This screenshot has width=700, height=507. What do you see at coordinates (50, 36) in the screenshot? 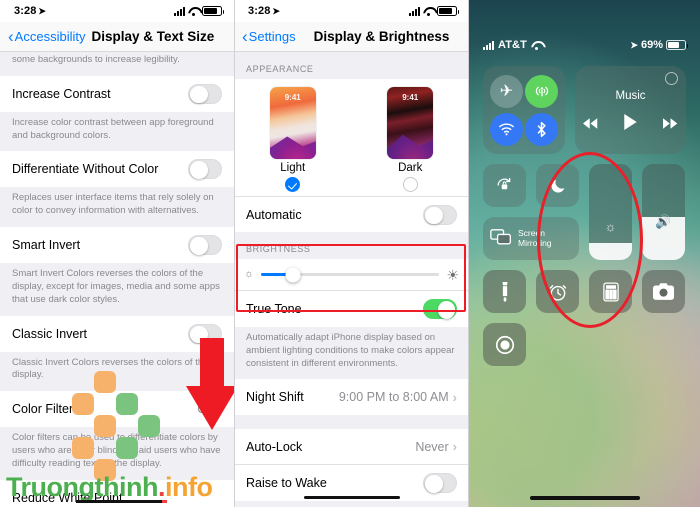
I see `back-label: Accessibility` at bounding box center [50, 36].